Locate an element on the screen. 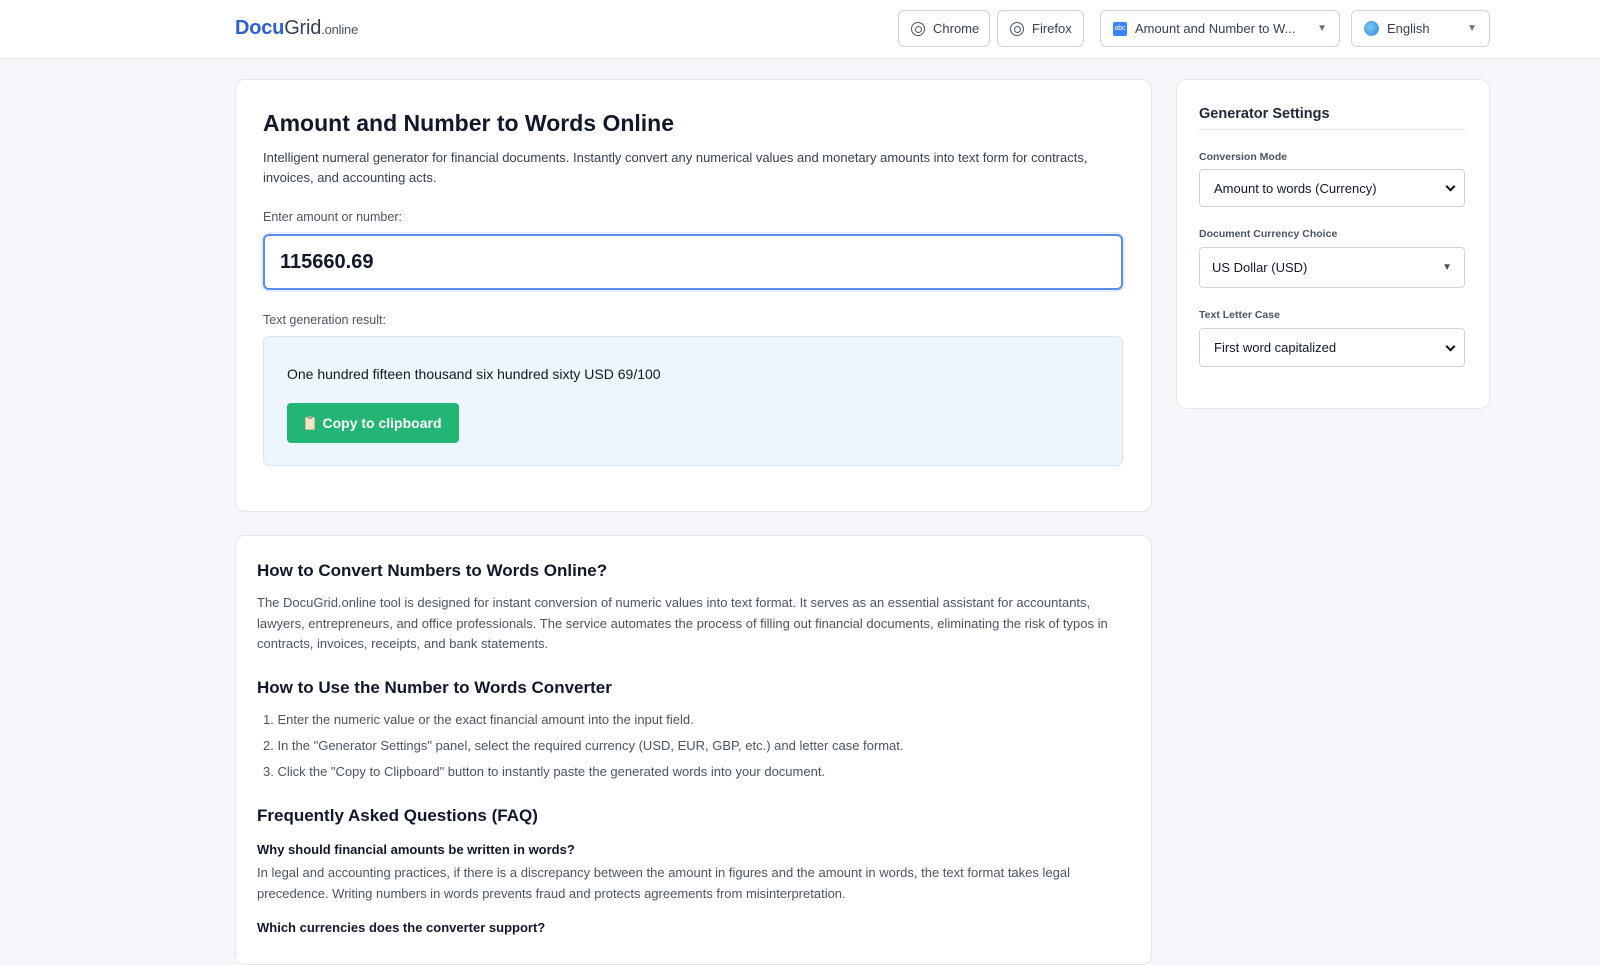 Image resolution: width=1600 pixels, height=965 pixels. currency-value: US Dollar (USD) is located at coordinates (1260, 267).